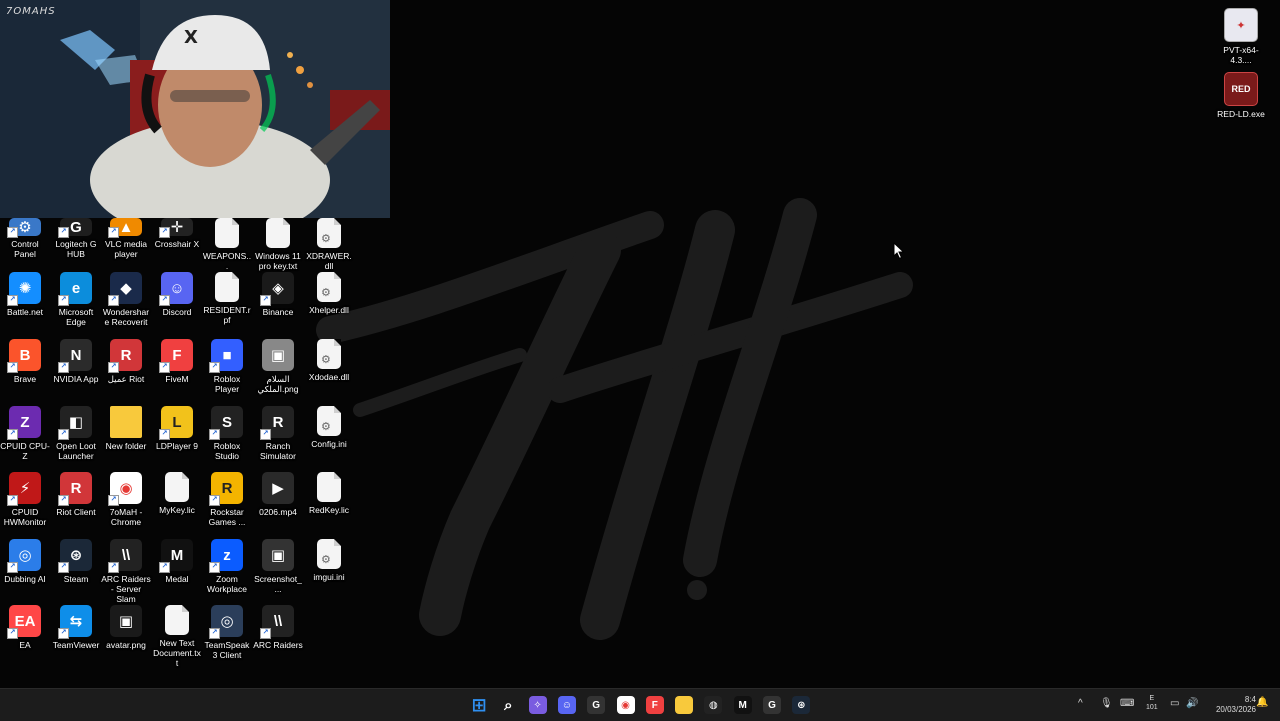  Describe the element at coordinates (1127, 703) in the screenshot. I see `keyboard-icon: ⌨` at that location.